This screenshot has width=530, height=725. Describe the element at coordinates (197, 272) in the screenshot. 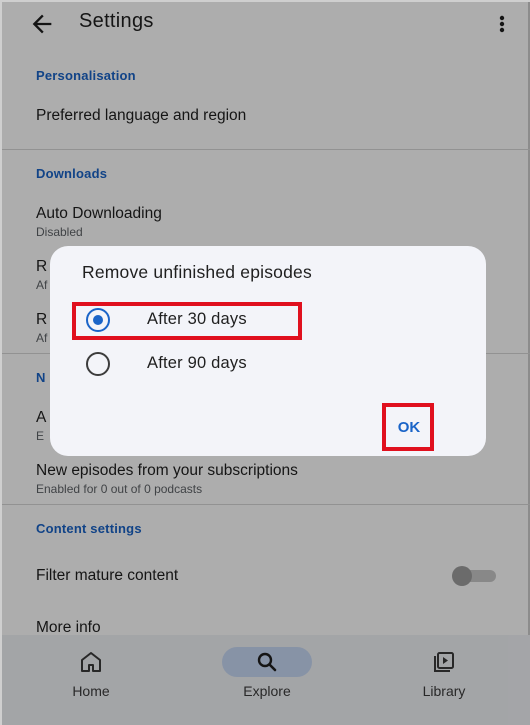

I see `dialog-title: Remove unfinished episodes` at that location.